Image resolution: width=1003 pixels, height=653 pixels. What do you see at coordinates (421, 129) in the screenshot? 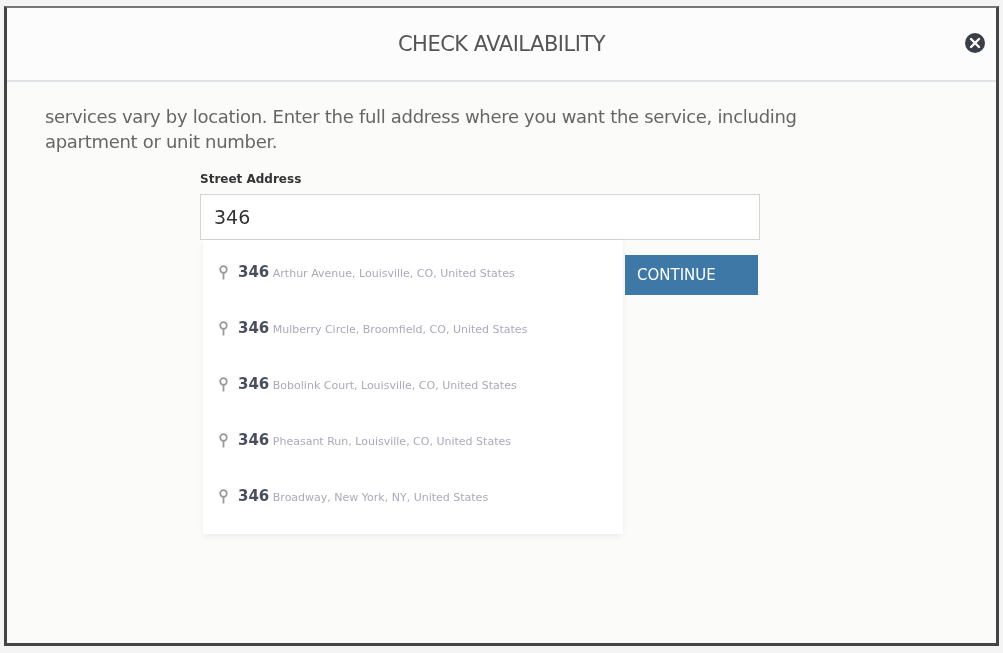
I see `instructions-text: services vary by location. Enter the full address where you want the service, including apartment or unit number.` at bounding box center [421, 129].